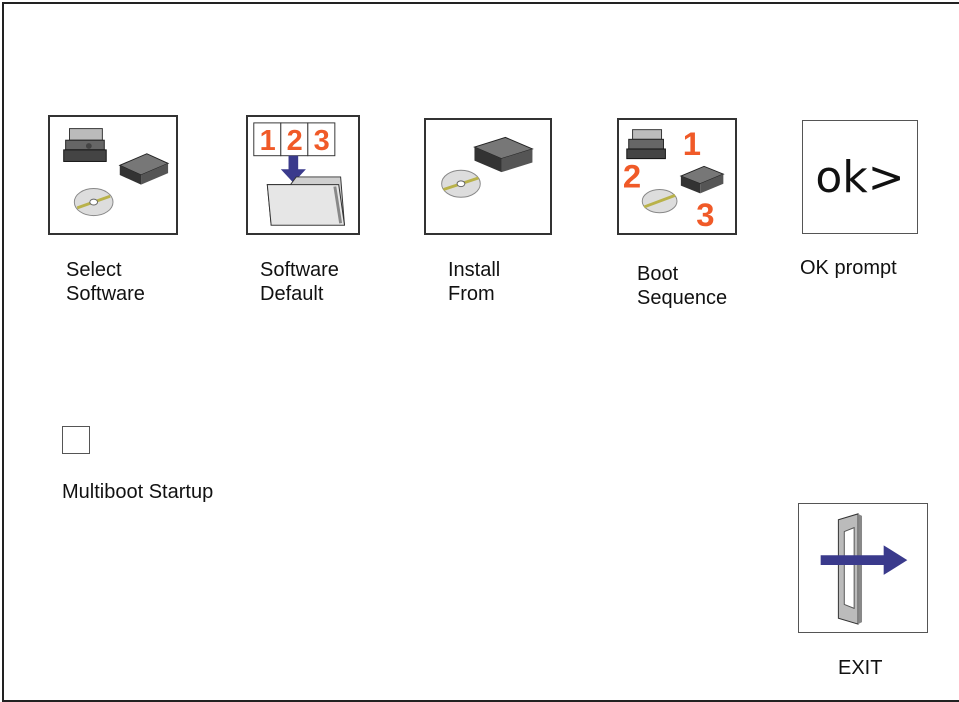 Image resolution: width=959 pixels, height=702 pixels. Describe the element at coordinates (138, 492) in the screenshot. I see `multiboot-startup-label: Multiboot Startup` at that location.